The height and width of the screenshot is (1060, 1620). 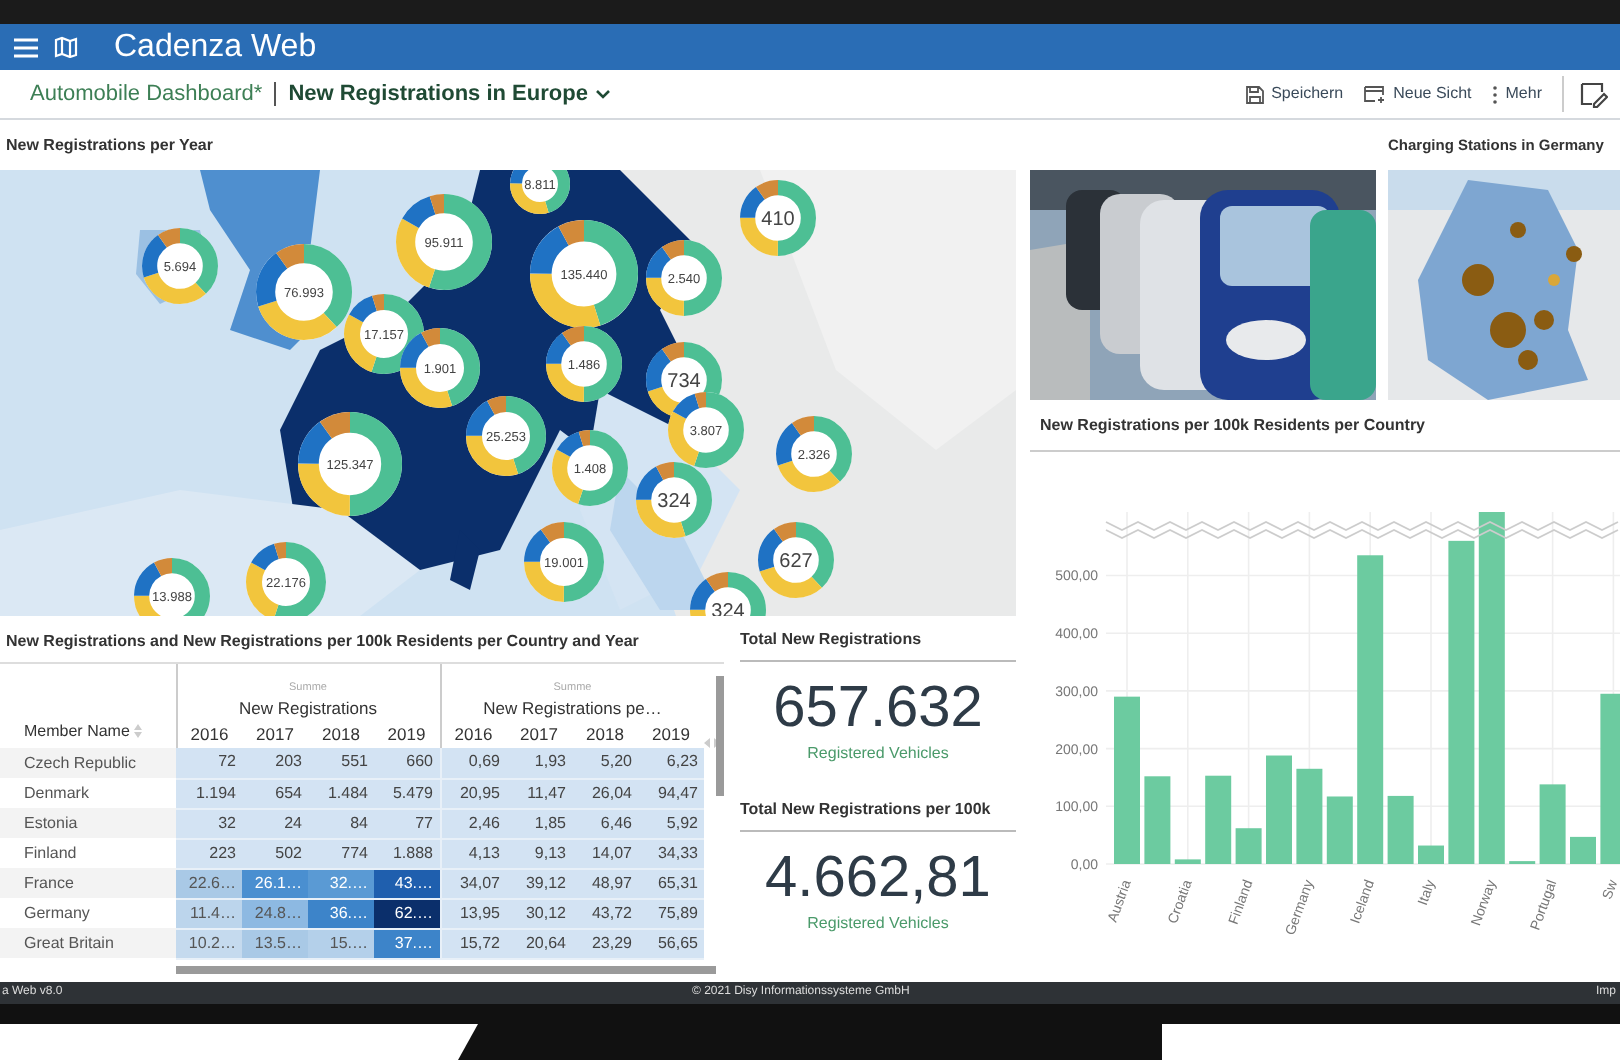 I want to click on donut-marker: 627, so click(x=796, y=560).